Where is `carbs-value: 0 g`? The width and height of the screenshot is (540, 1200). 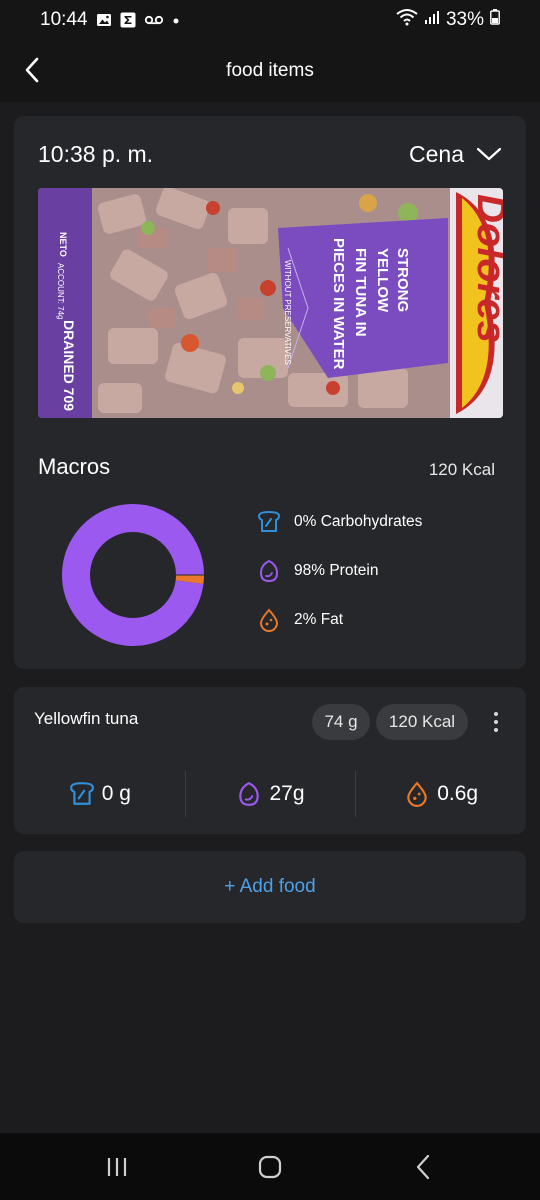 carbs-value: 0 g is located at coordinates (116, 793).